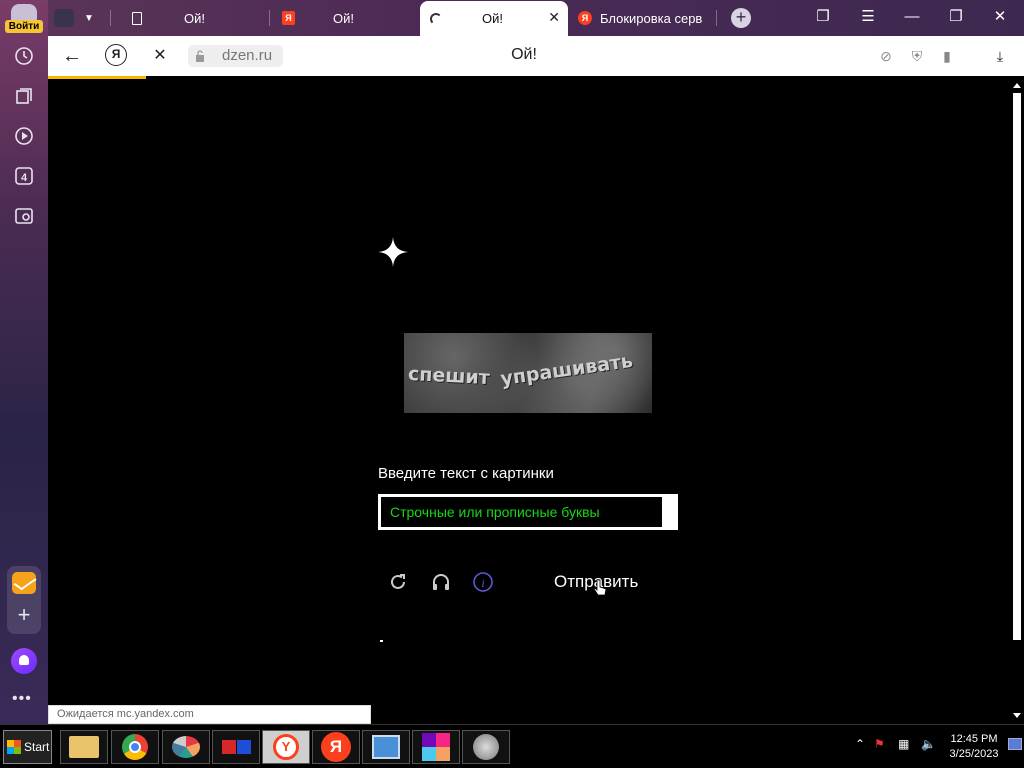  What do you see at coordinates (24, 216) in the screenshot?
I see `screenshot-icon` at bounding box center [24, 216].